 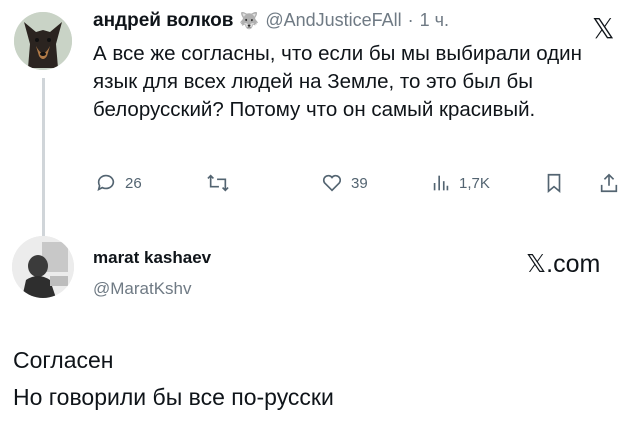 I want to click on like-button: 39, so click(x=344, y=183).